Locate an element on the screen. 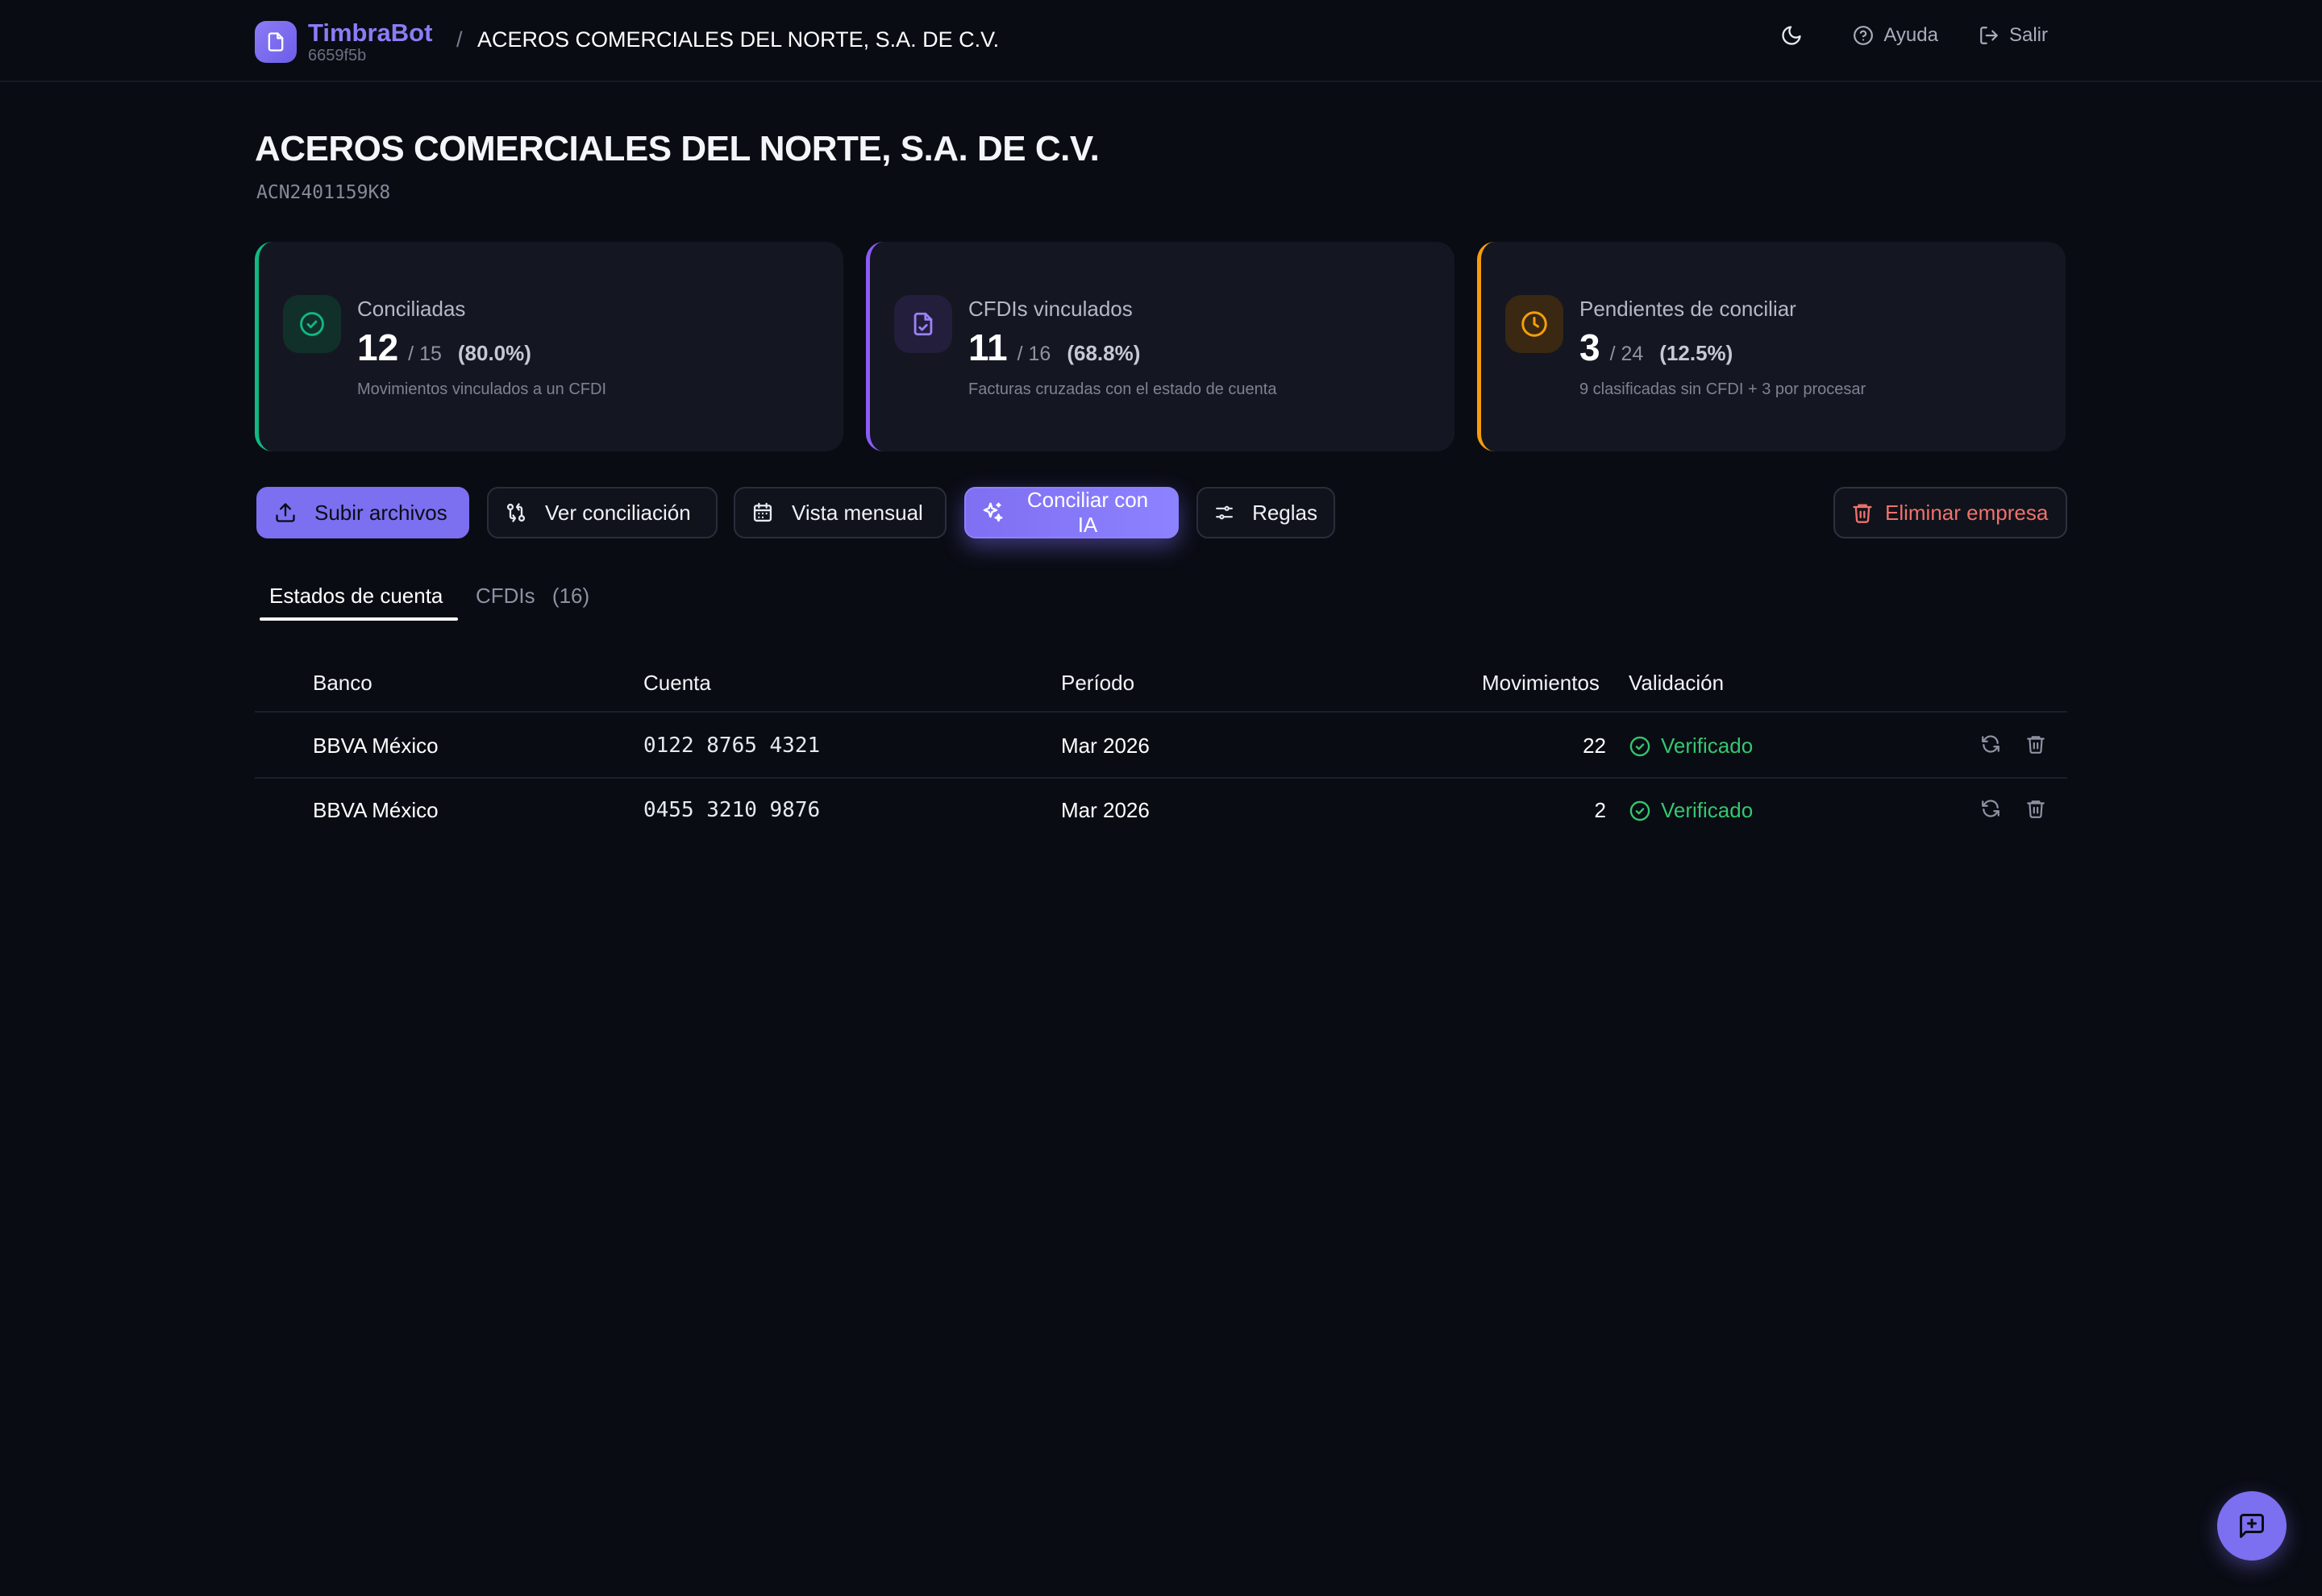  view-reconciliation-label: Ver conciliación is located at coordinates (618, 512).